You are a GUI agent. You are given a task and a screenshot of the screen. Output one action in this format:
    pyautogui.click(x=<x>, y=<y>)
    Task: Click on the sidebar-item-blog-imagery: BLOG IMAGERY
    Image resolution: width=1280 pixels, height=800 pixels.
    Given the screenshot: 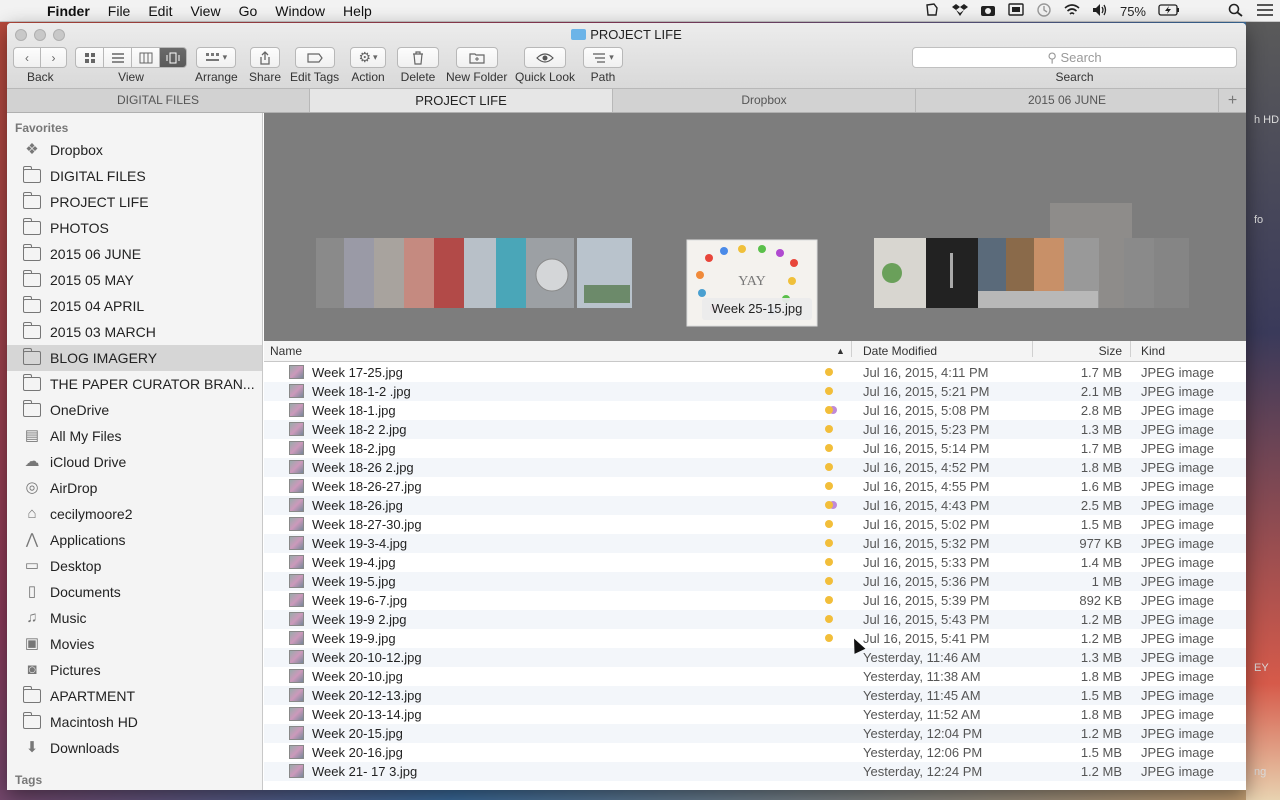 What is the action you would take?
    pyautogui.click(x=134, y=358)
    